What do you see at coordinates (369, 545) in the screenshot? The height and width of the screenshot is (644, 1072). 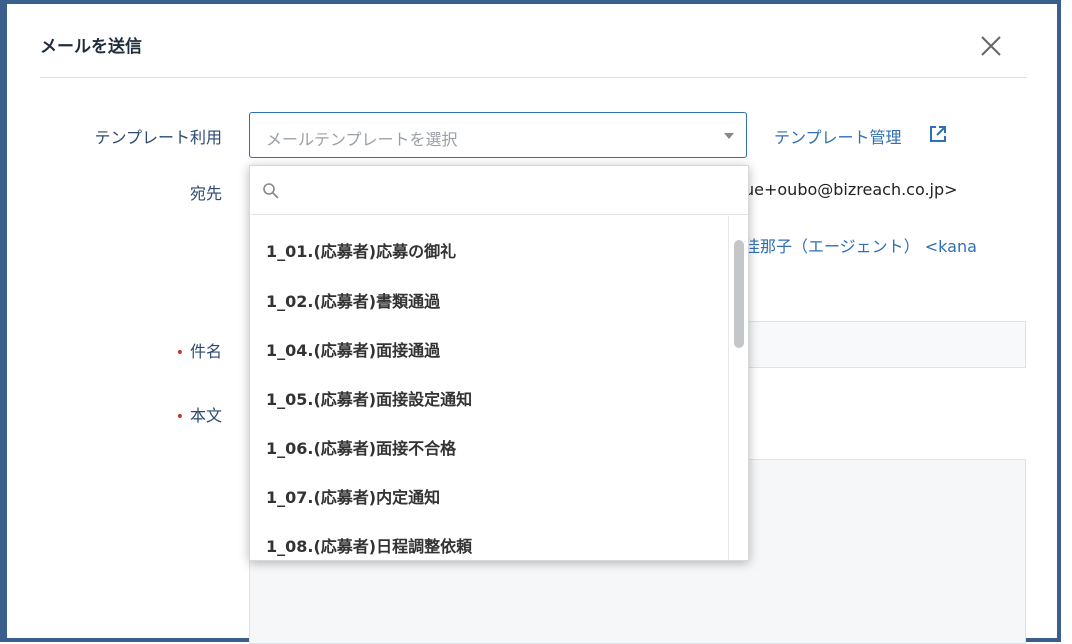 I see `dropdown-item: 1_08.(応募者)日程調整依頼` at bounding box center [369, 545].